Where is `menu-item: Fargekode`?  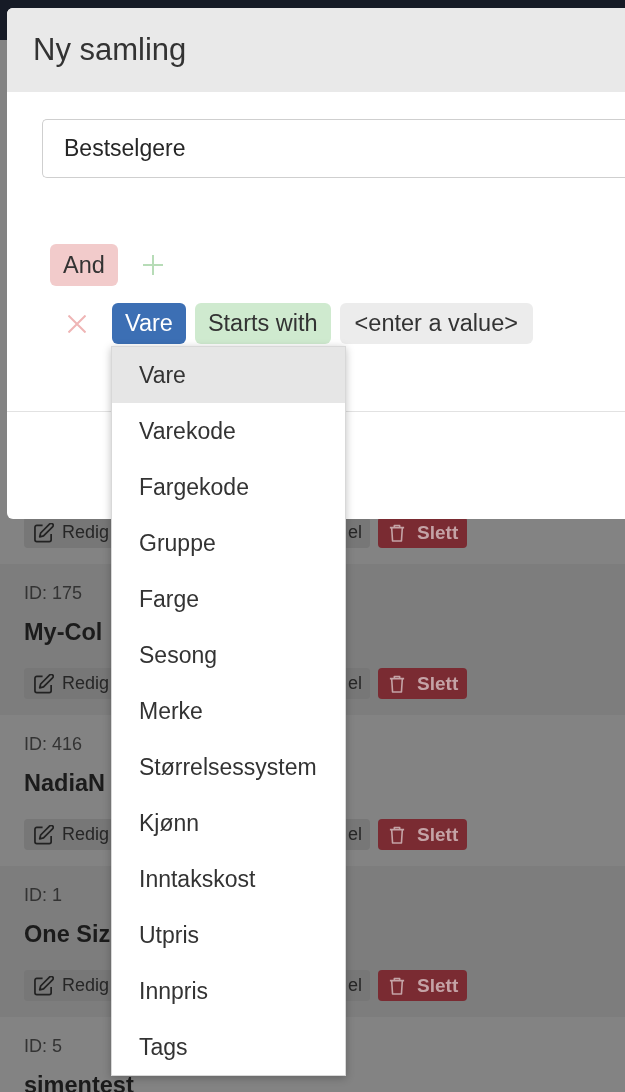 menu-item: Fargekode is located at coordinates (228, 487).